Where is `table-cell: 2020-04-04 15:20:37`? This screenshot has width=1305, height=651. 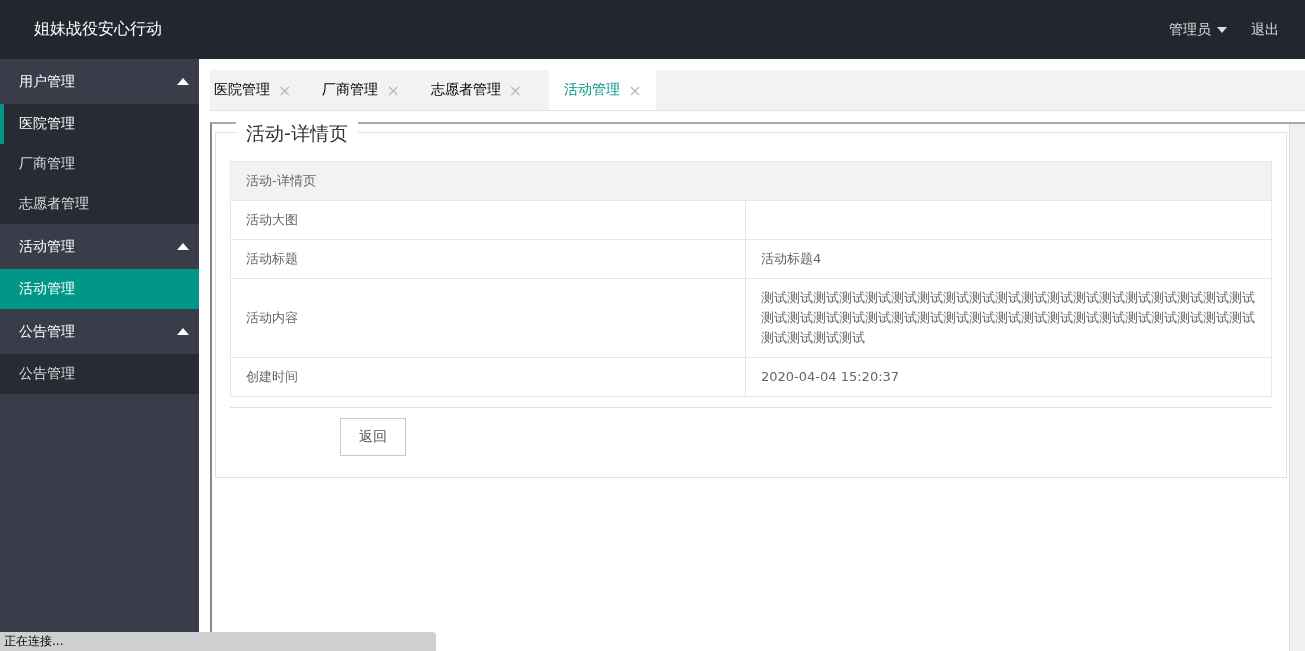
table-cell: 2020-04-04 15:20:37 is located at coordinates (1008, 377).